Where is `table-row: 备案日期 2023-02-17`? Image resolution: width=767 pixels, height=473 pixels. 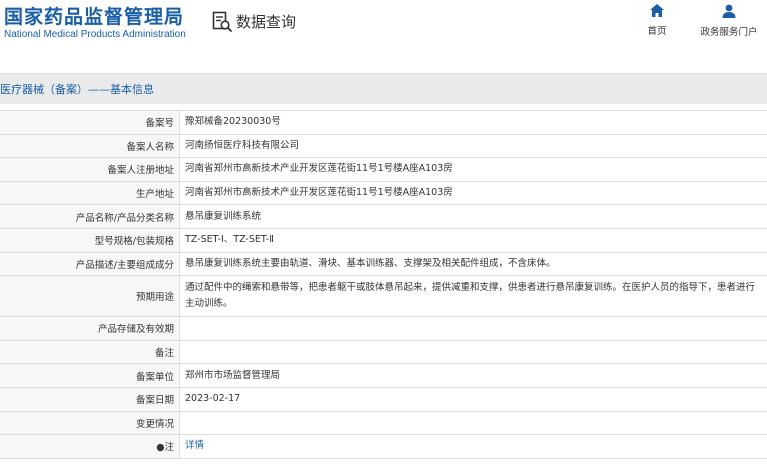
table-row: 备案日期 2023-02-17 is located at coordinates (383, 399).